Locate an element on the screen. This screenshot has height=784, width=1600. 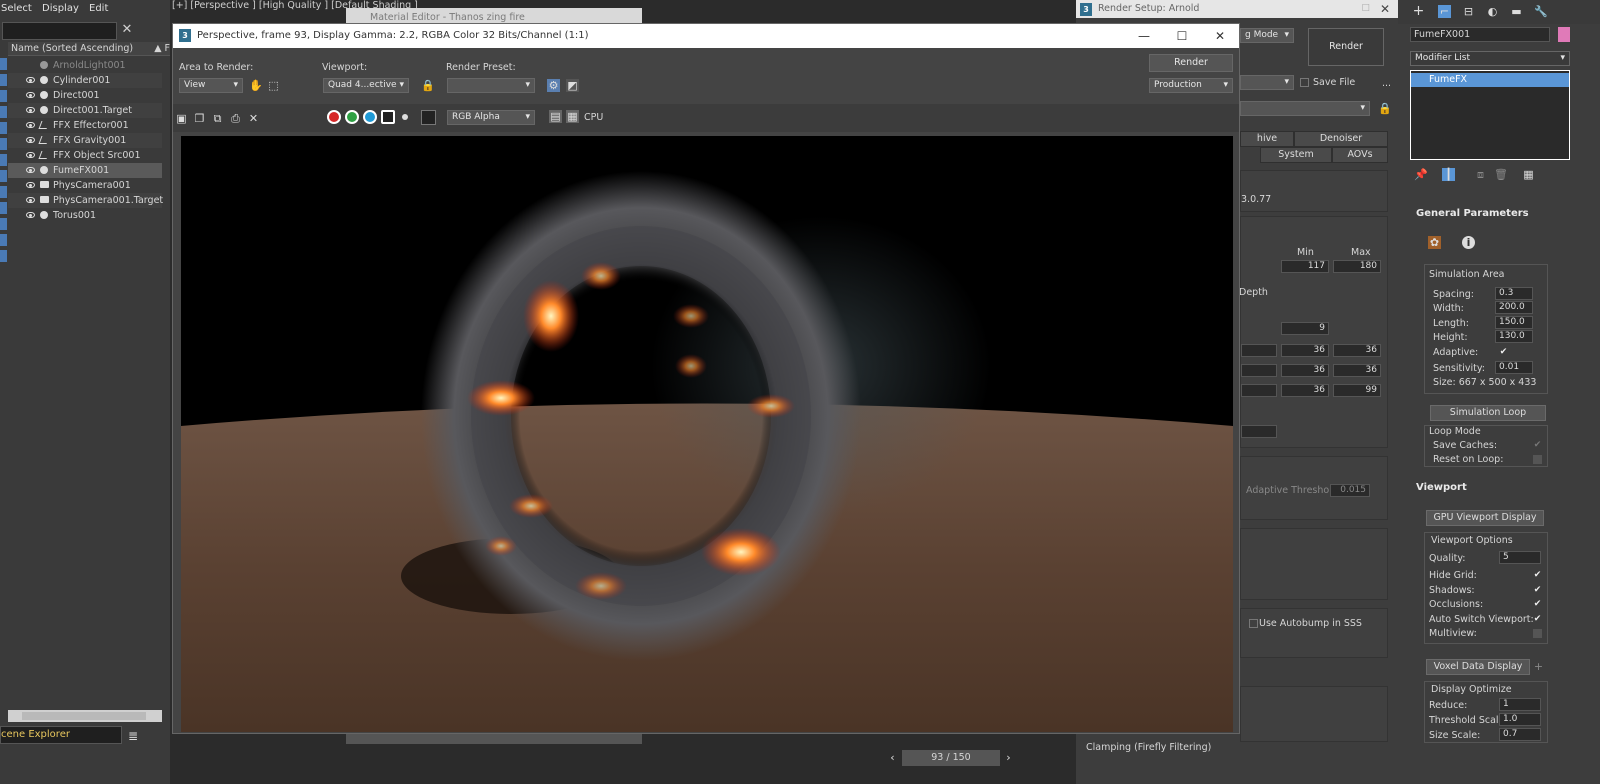
tab-archive: hive is located at coordinates (1267, 139).